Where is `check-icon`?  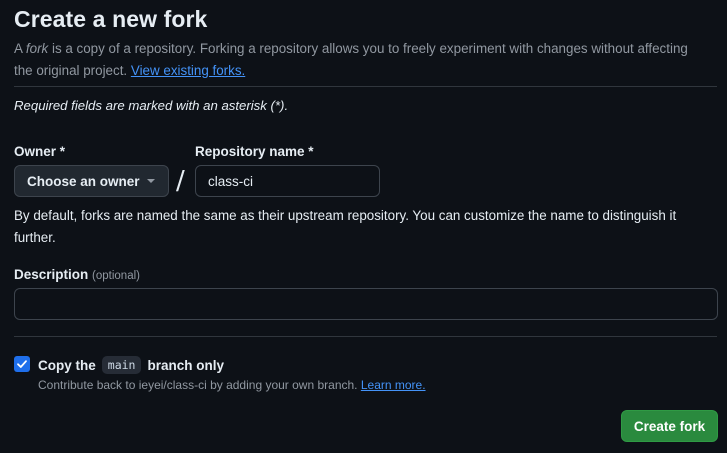
check-icon is located at coordinates (22, 364).